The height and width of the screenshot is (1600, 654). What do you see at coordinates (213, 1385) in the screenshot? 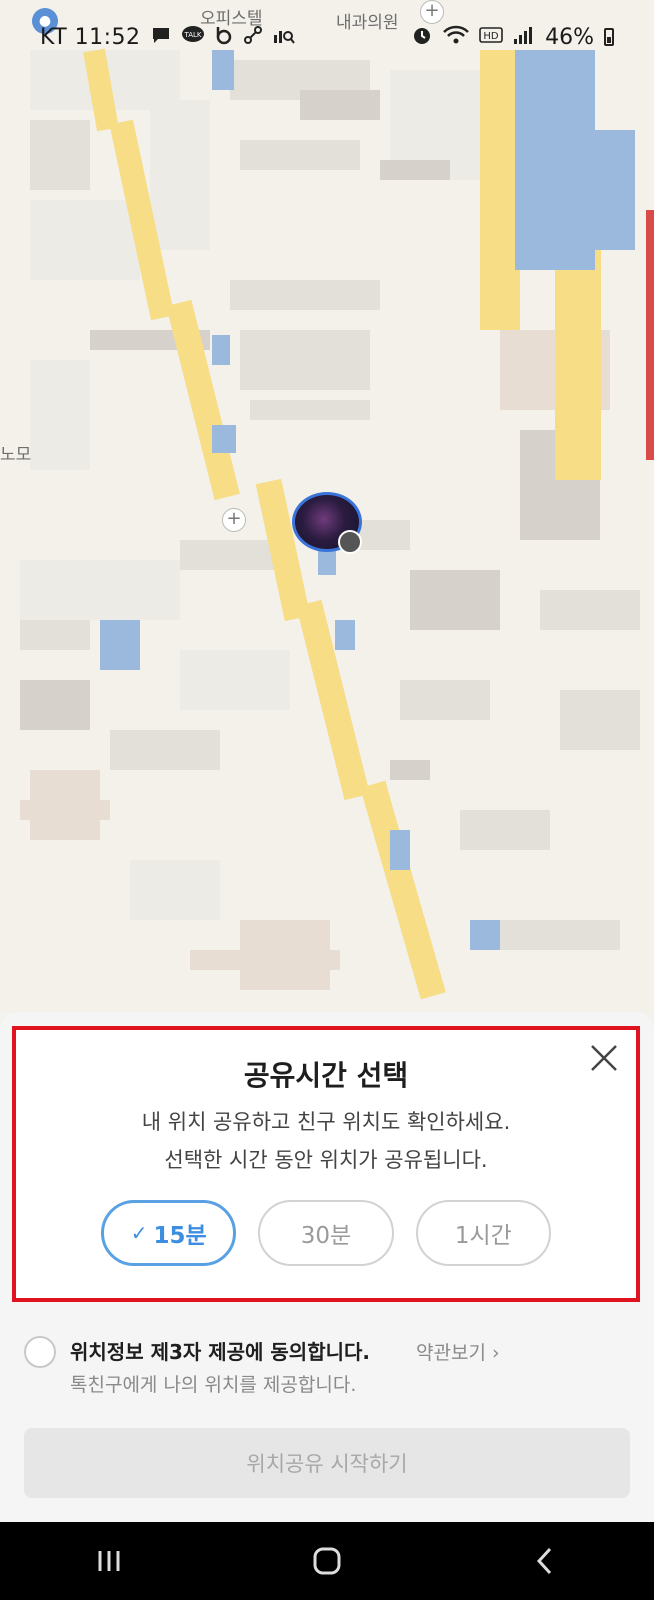
I see `consent-subtext: 톡친구에게 나의 위치를 제공합니다.` at bounding box center [213, 1385].